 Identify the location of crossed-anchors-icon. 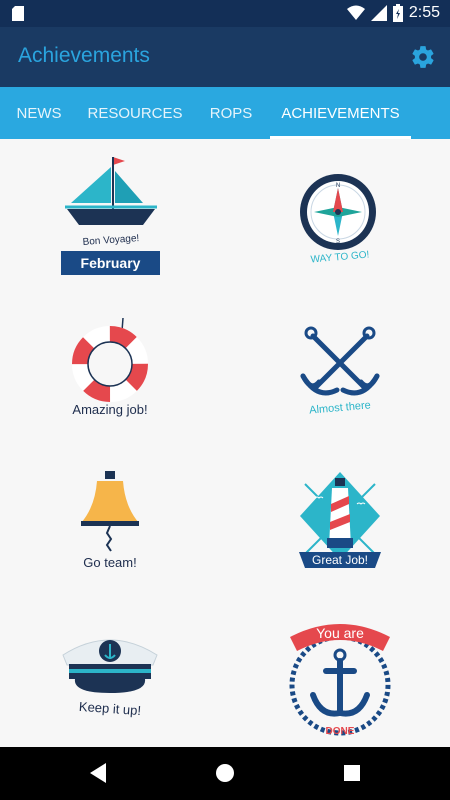
(340, 361).